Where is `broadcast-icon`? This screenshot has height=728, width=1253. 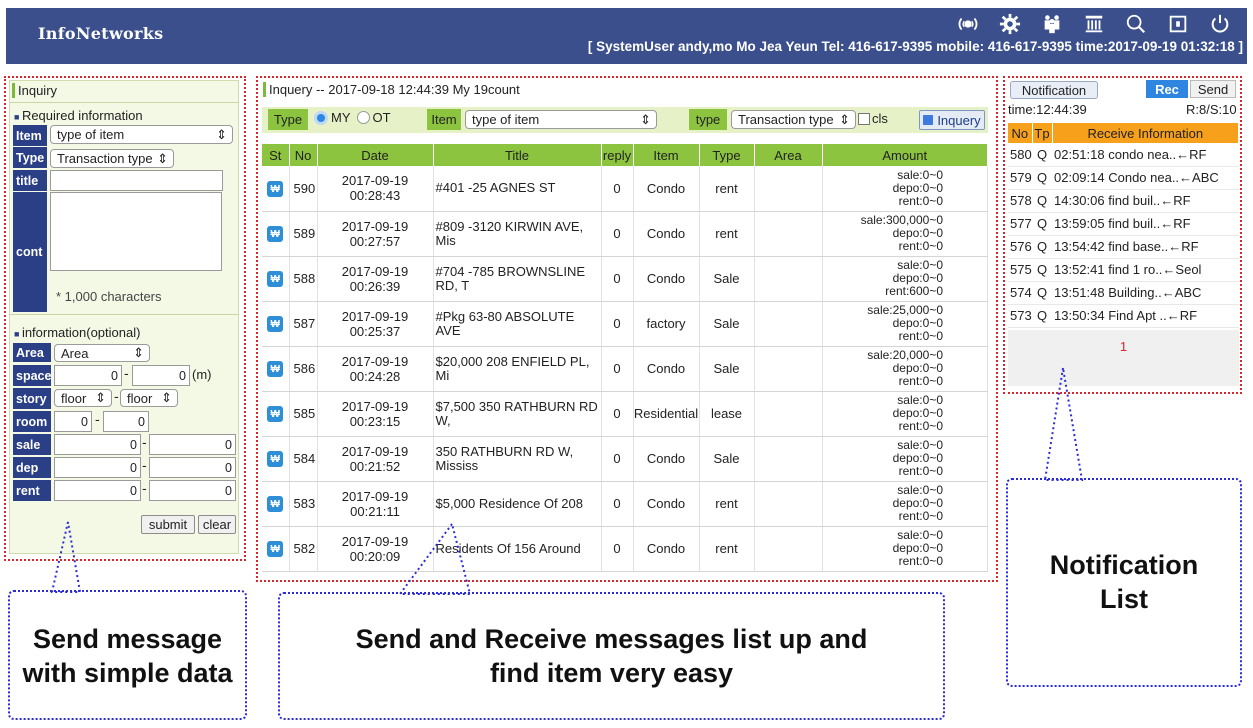 broadcast-icon is located at coordinates (968, 24).